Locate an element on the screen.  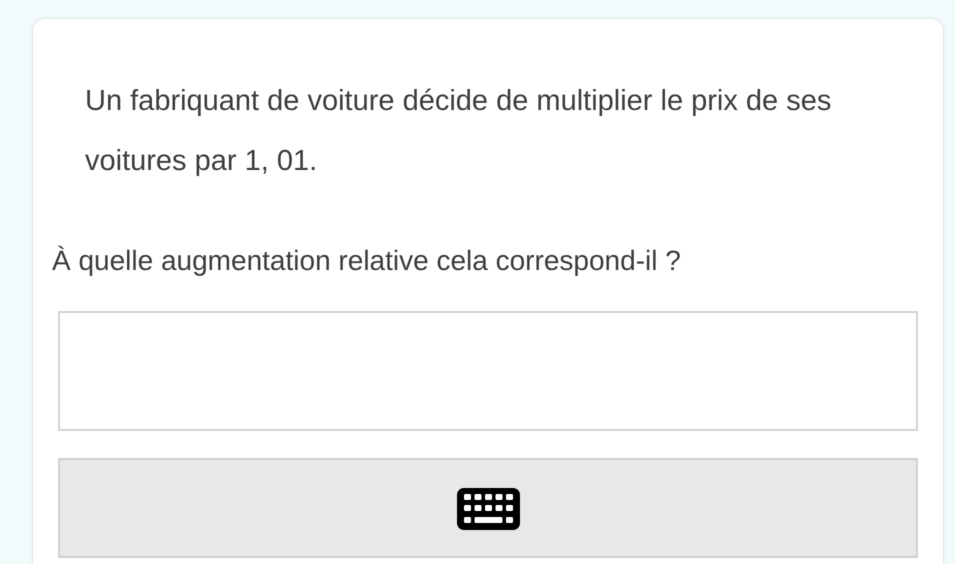
keyboard-icon is located at coordinates (488, 509).